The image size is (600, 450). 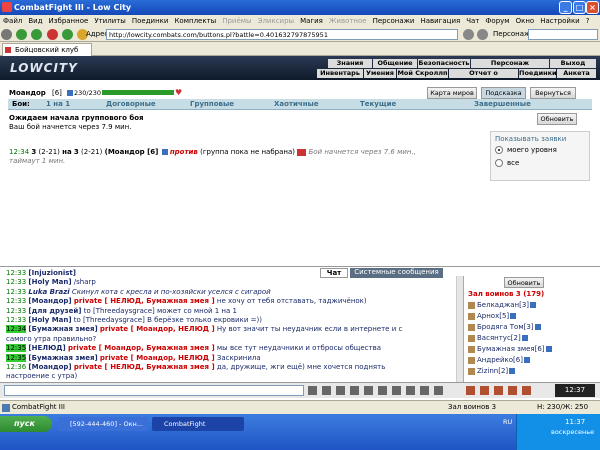 I want to click on menu-elixirs: Эликсиры, so click(x=276, y=21).